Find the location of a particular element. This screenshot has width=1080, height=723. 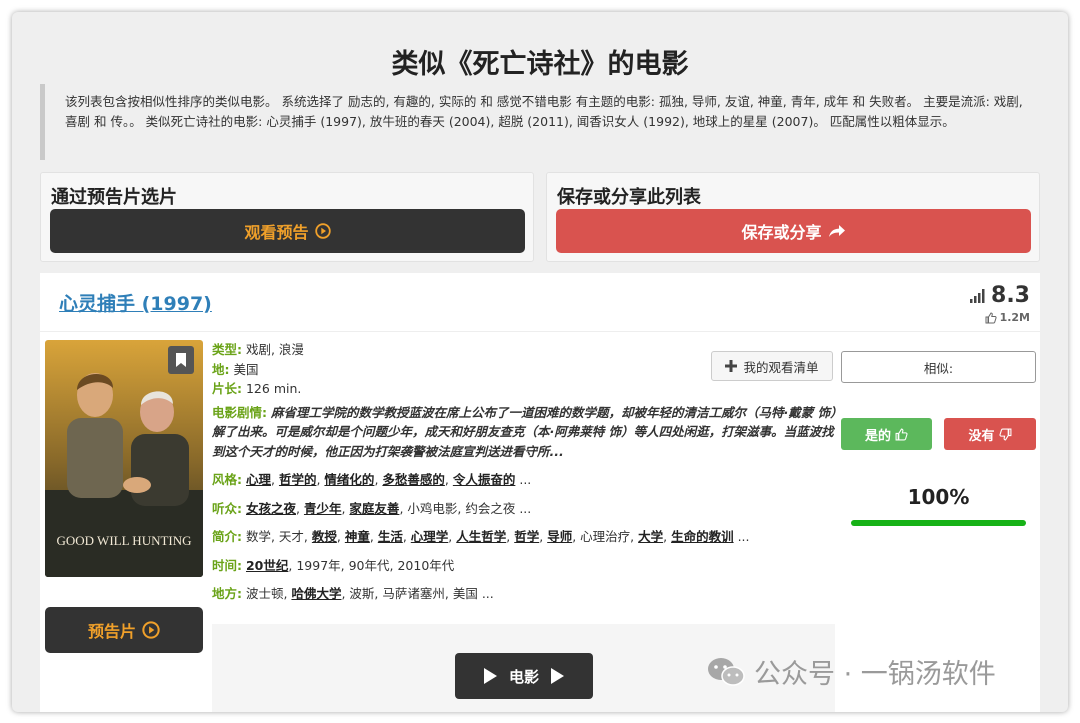

no-label: 没有 is located at coordinates (981, 436).